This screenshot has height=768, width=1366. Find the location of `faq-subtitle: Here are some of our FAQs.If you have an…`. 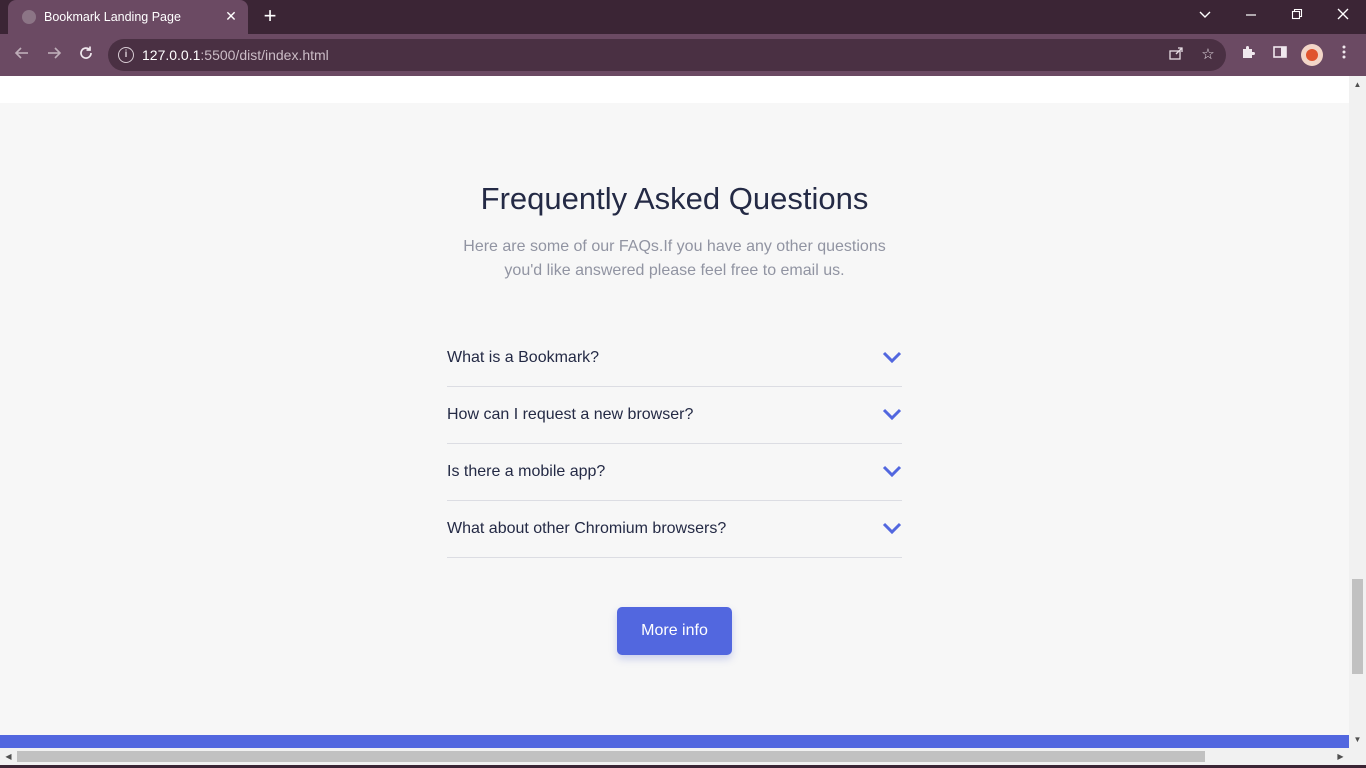

faq-subtitle: Here are some of our FAQs.If you have an… is located at coordinates (674, 258).